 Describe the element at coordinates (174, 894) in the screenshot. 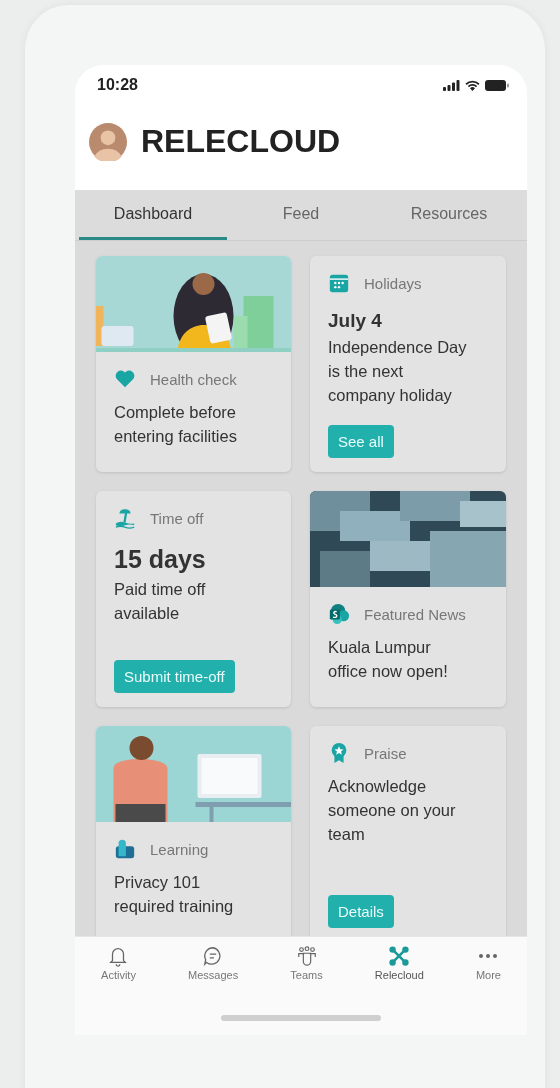

I see `card-text: Privacy 101 required training` at that location.